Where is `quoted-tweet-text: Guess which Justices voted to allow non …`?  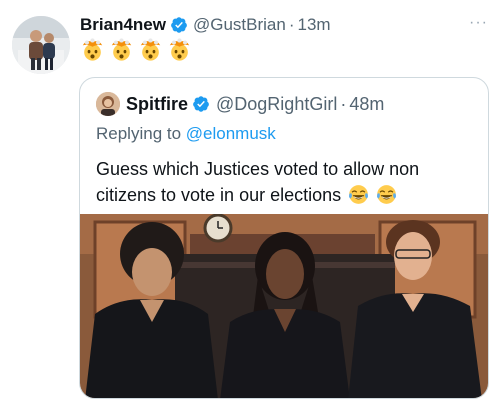
quoted-tweet-text: Guess which Justices voted to allow non … is located at coordinates (286, 182).